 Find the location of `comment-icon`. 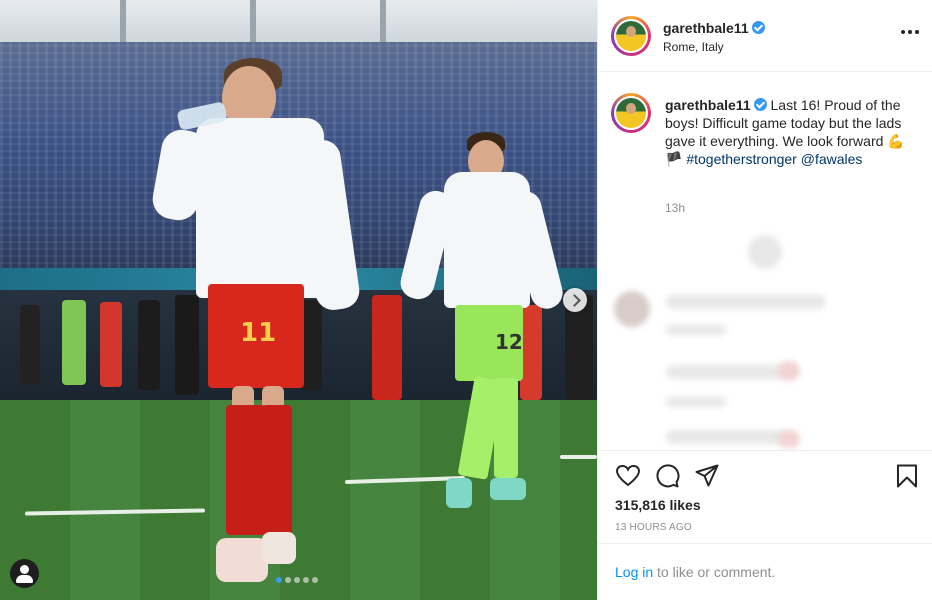

comment-icon is located at coordinates (667, 476).